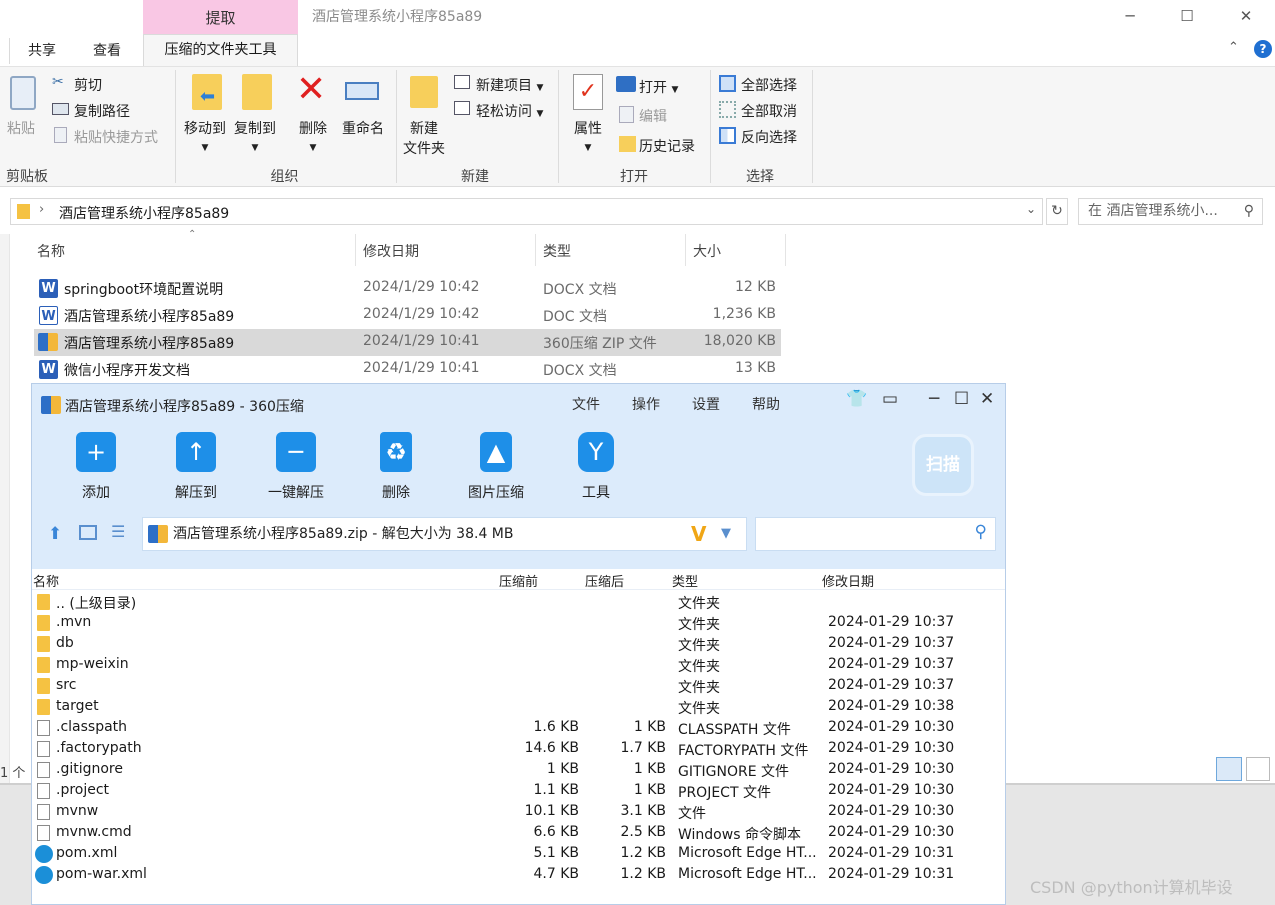  Describe the element at coordinates (744, 314) in the screenshot. I see `file-size: 1,236 KB` at that location.